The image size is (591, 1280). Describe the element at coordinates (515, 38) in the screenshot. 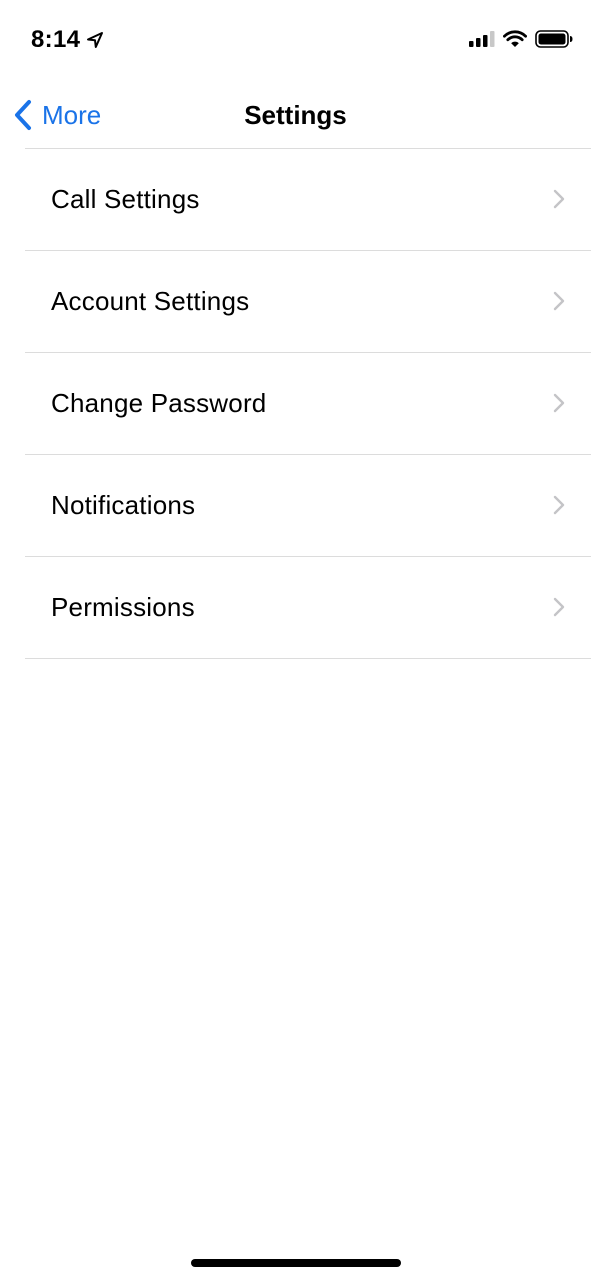

I see `wifi-icon` at that location.